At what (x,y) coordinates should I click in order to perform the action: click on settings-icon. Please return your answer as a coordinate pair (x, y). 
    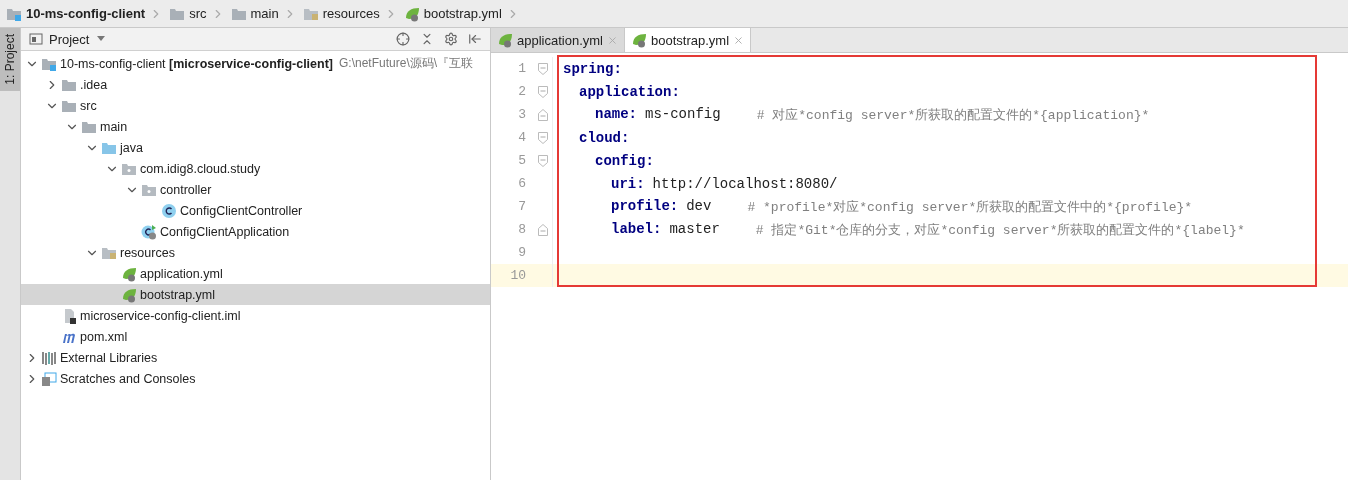
    Looking at the image, I should click on (451, 39).